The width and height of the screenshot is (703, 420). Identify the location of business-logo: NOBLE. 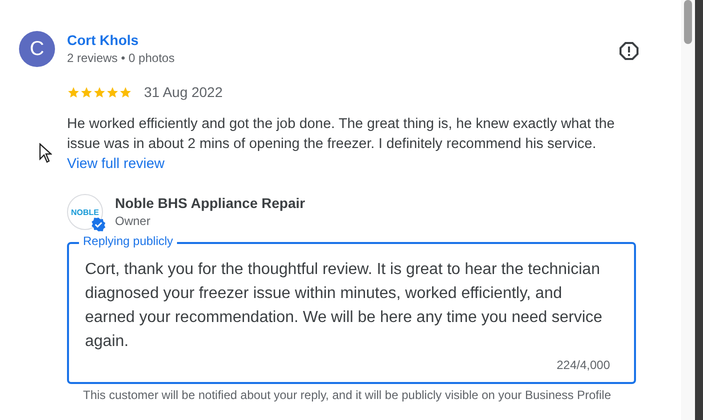
(85, 212).